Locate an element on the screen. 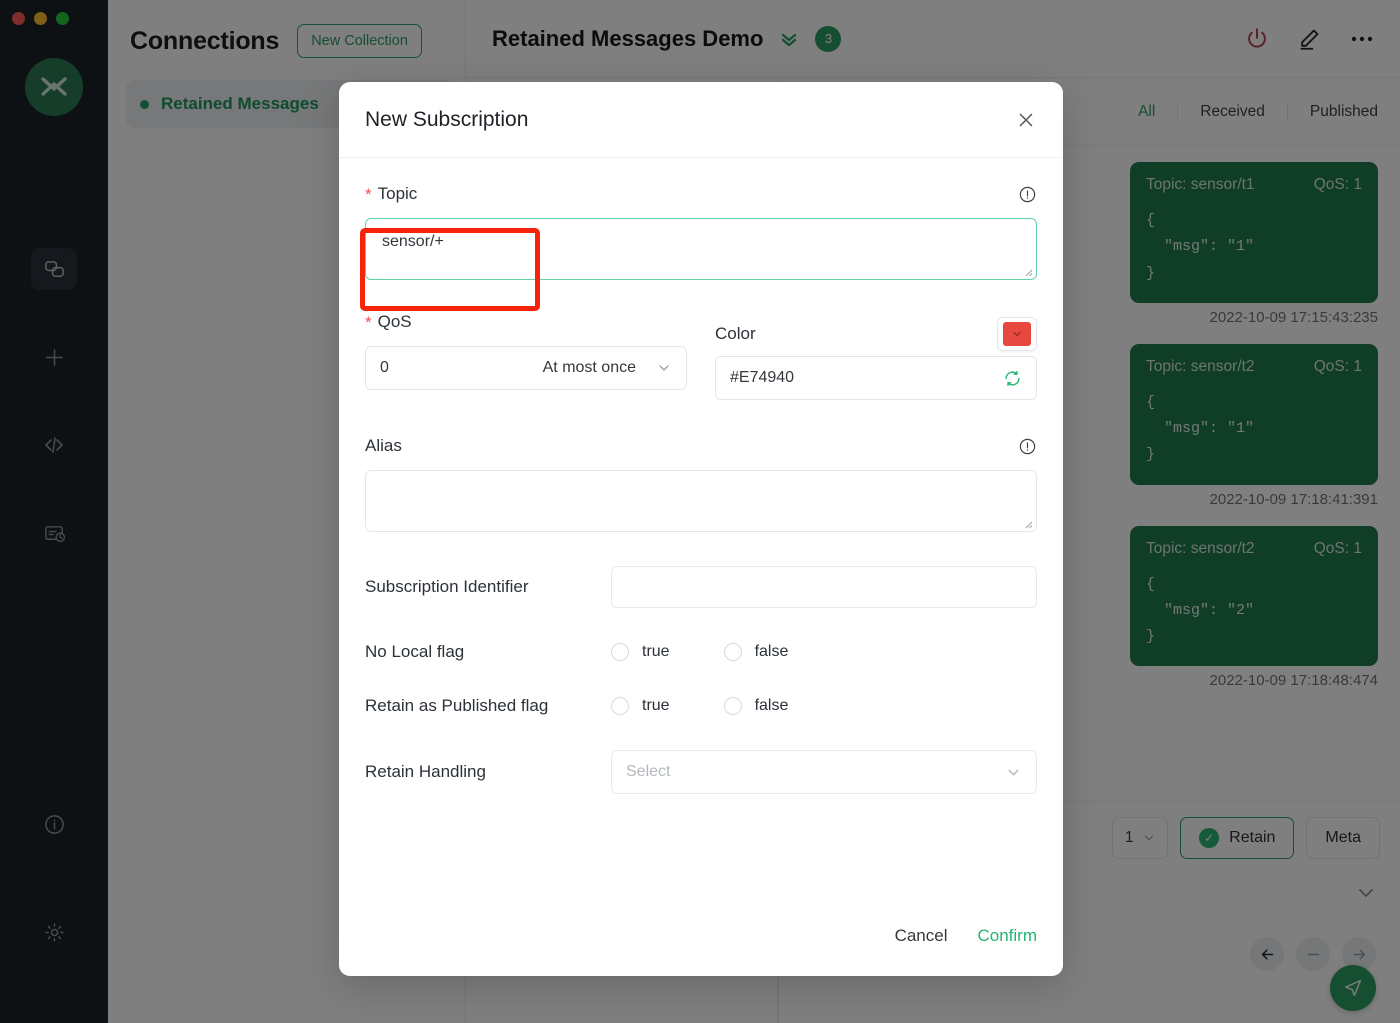  retain-handling-select: Select is located at coordinates (824, 772).